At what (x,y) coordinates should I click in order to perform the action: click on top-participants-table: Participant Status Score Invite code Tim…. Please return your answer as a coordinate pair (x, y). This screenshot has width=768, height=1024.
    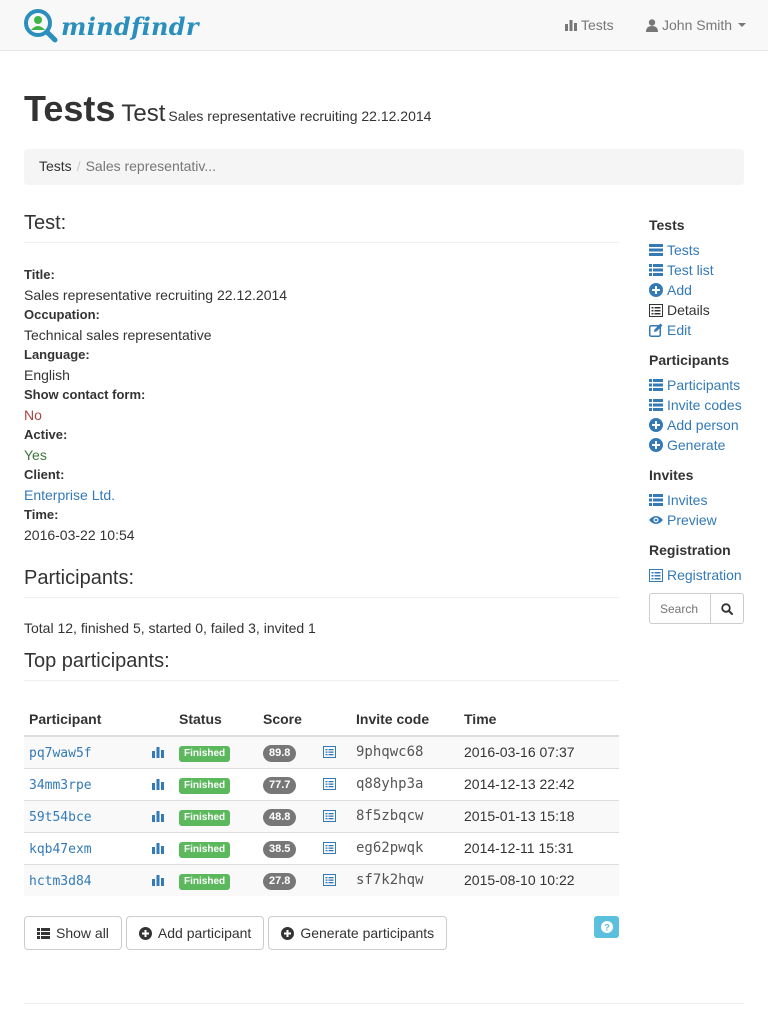
    Looking at the image, I should click on (321, 799).